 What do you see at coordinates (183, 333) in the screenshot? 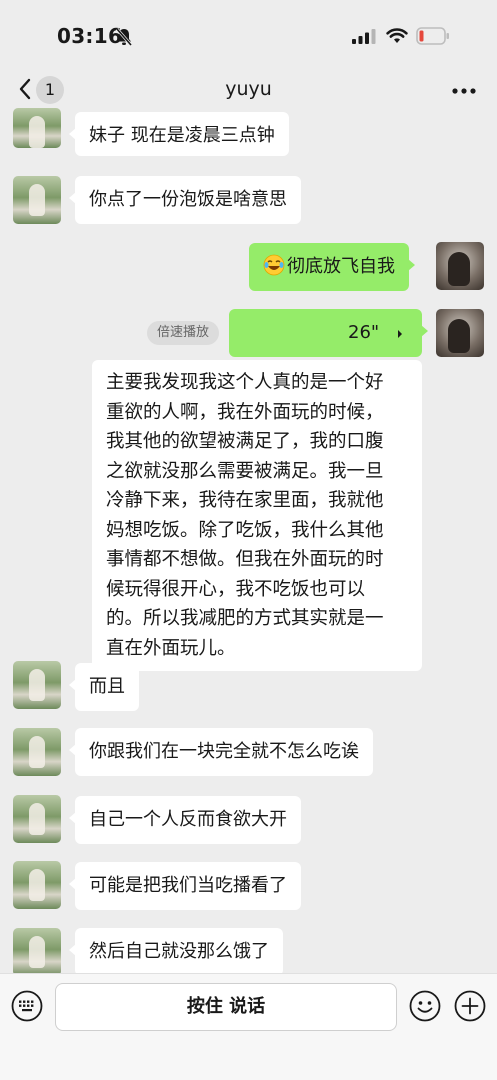
I see `playback-speed-button: 倍速播放` at bounding box center [183, 333].